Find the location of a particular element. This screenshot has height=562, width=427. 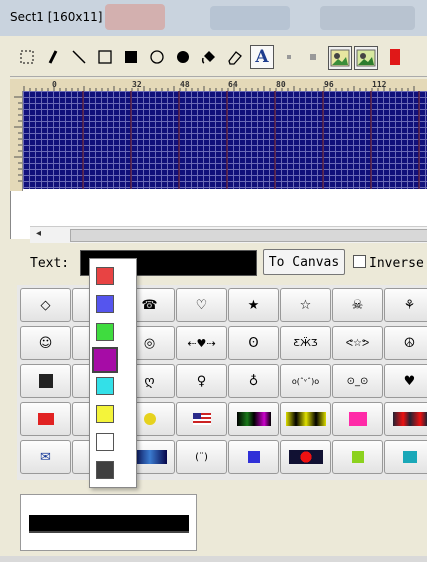

female-sign-icon: ♀ is located at coordinates (201, 381).